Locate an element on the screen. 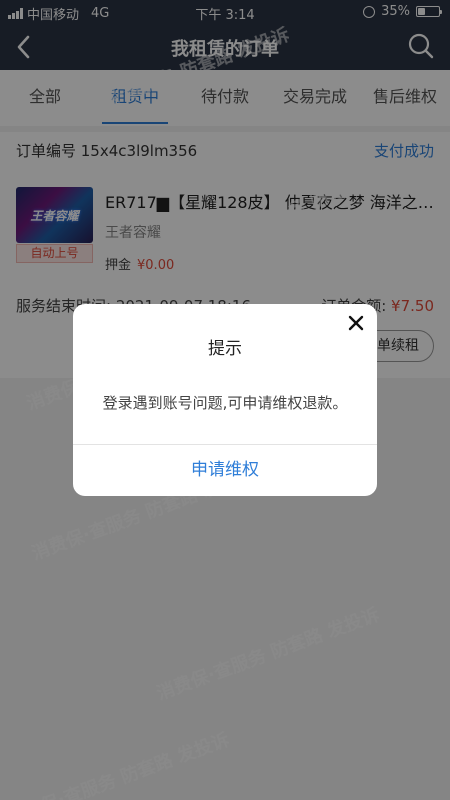 The image size is (450, 800). dialog-message: 登录遇到账号问题,可申请维权退款。 is located at coordinates (225, 403).